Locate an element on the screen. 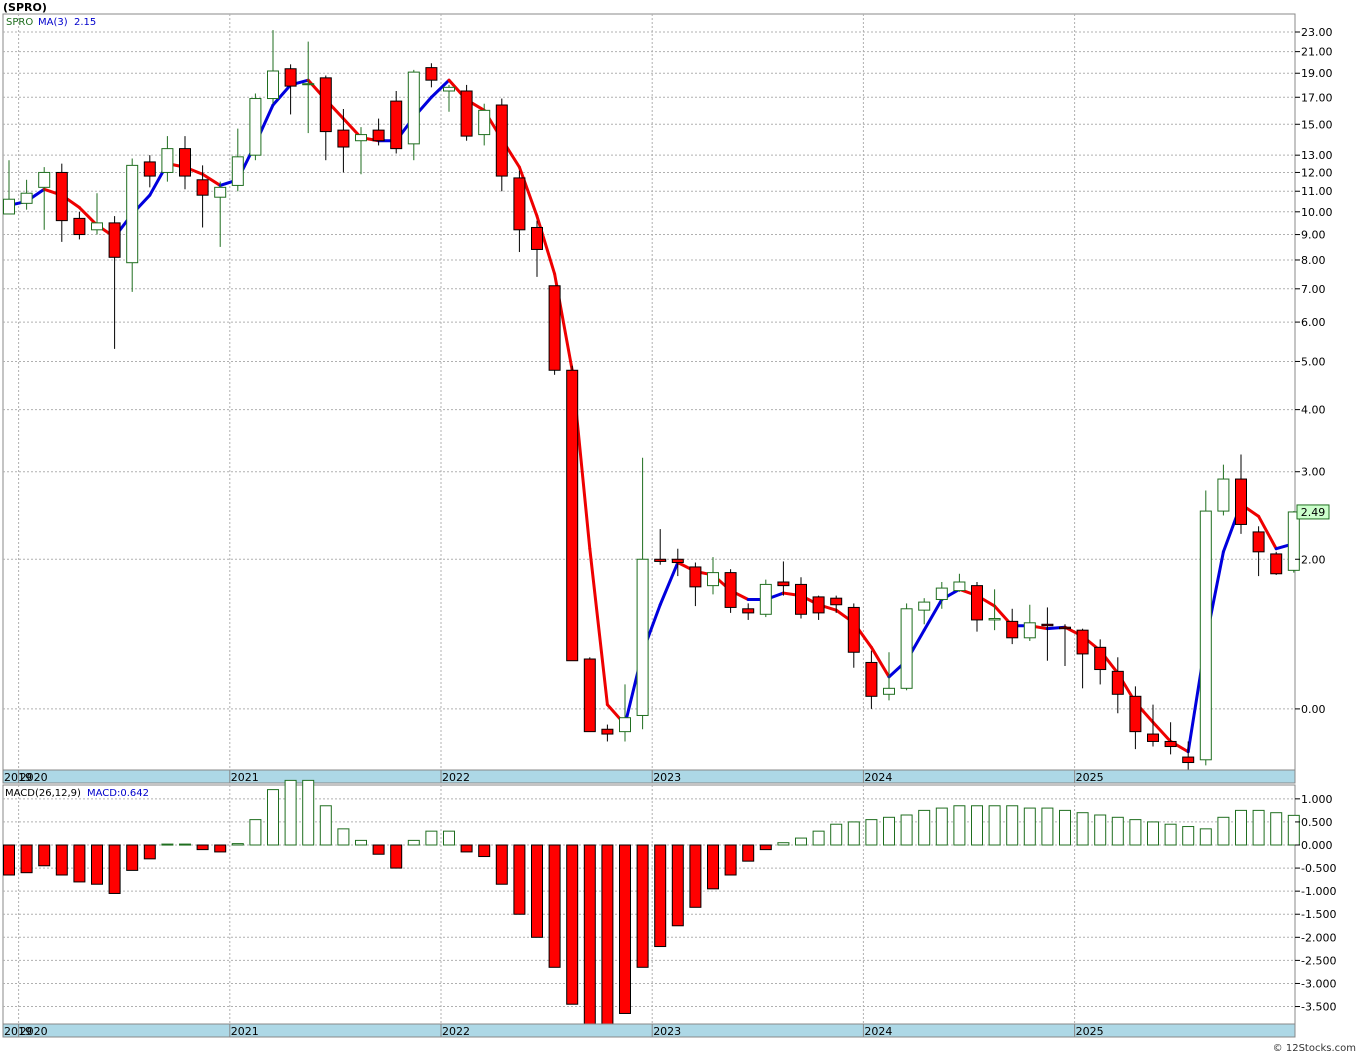 The image size is (1360, 1056). price-year-label: 2022 is located at coordinates (456, 777).